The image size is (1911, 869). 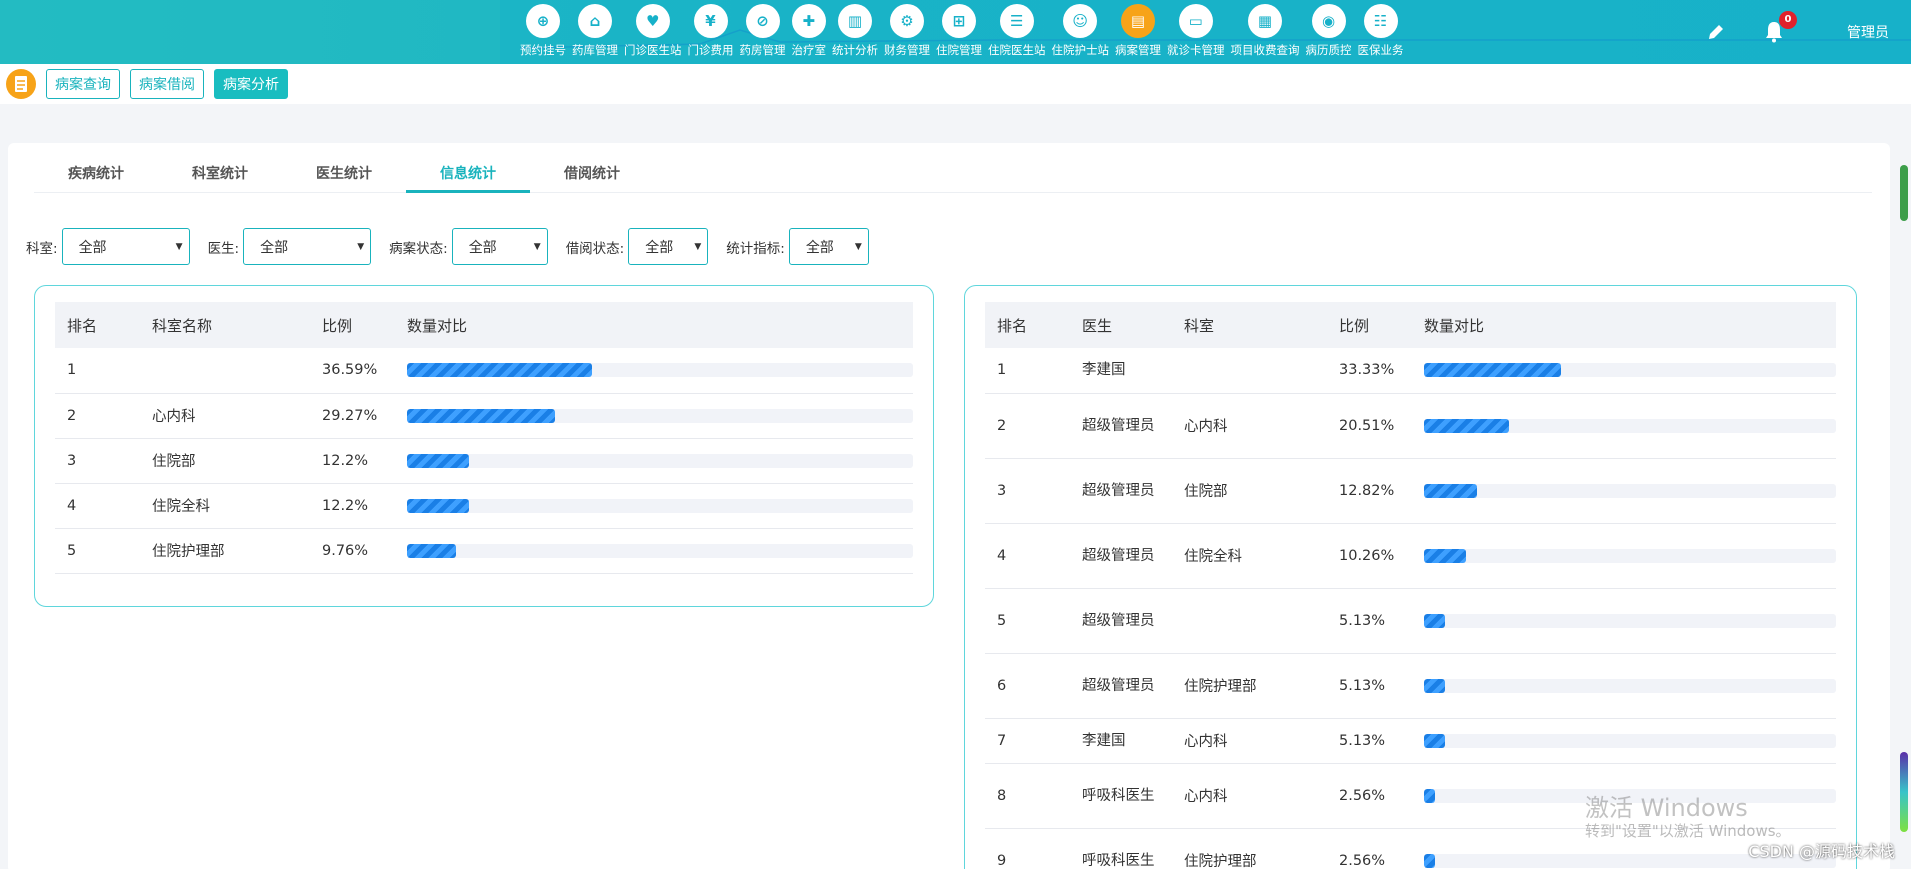 I want to click on nav-item-bed: ⊞ 住院管理, so click(x=959, y=33).